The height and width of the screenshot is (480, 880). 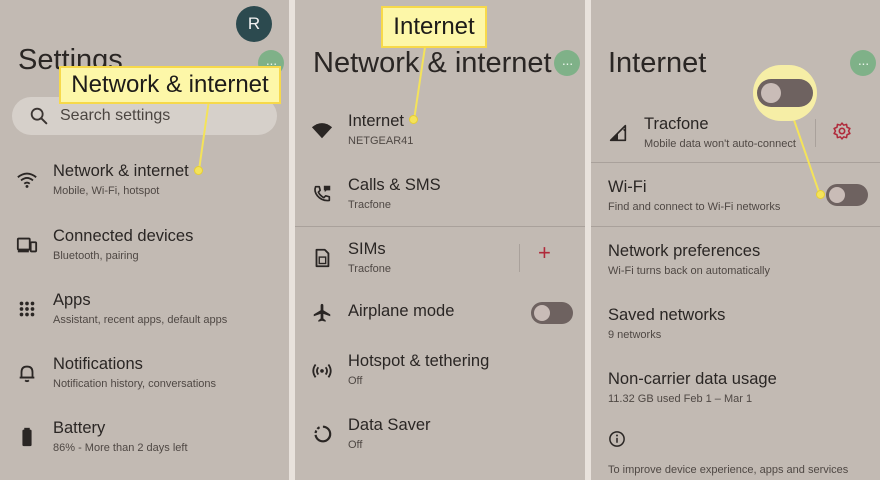 I want to click on item-title: Hotspot & tethering, so click(x=419, y=361).